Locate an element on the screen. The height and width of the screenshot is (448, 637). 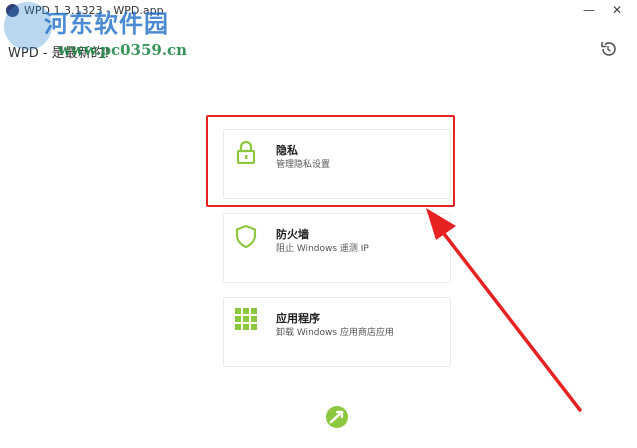
privacy-card-description: 管理隐私设置 is located at coordinates (303, 165).